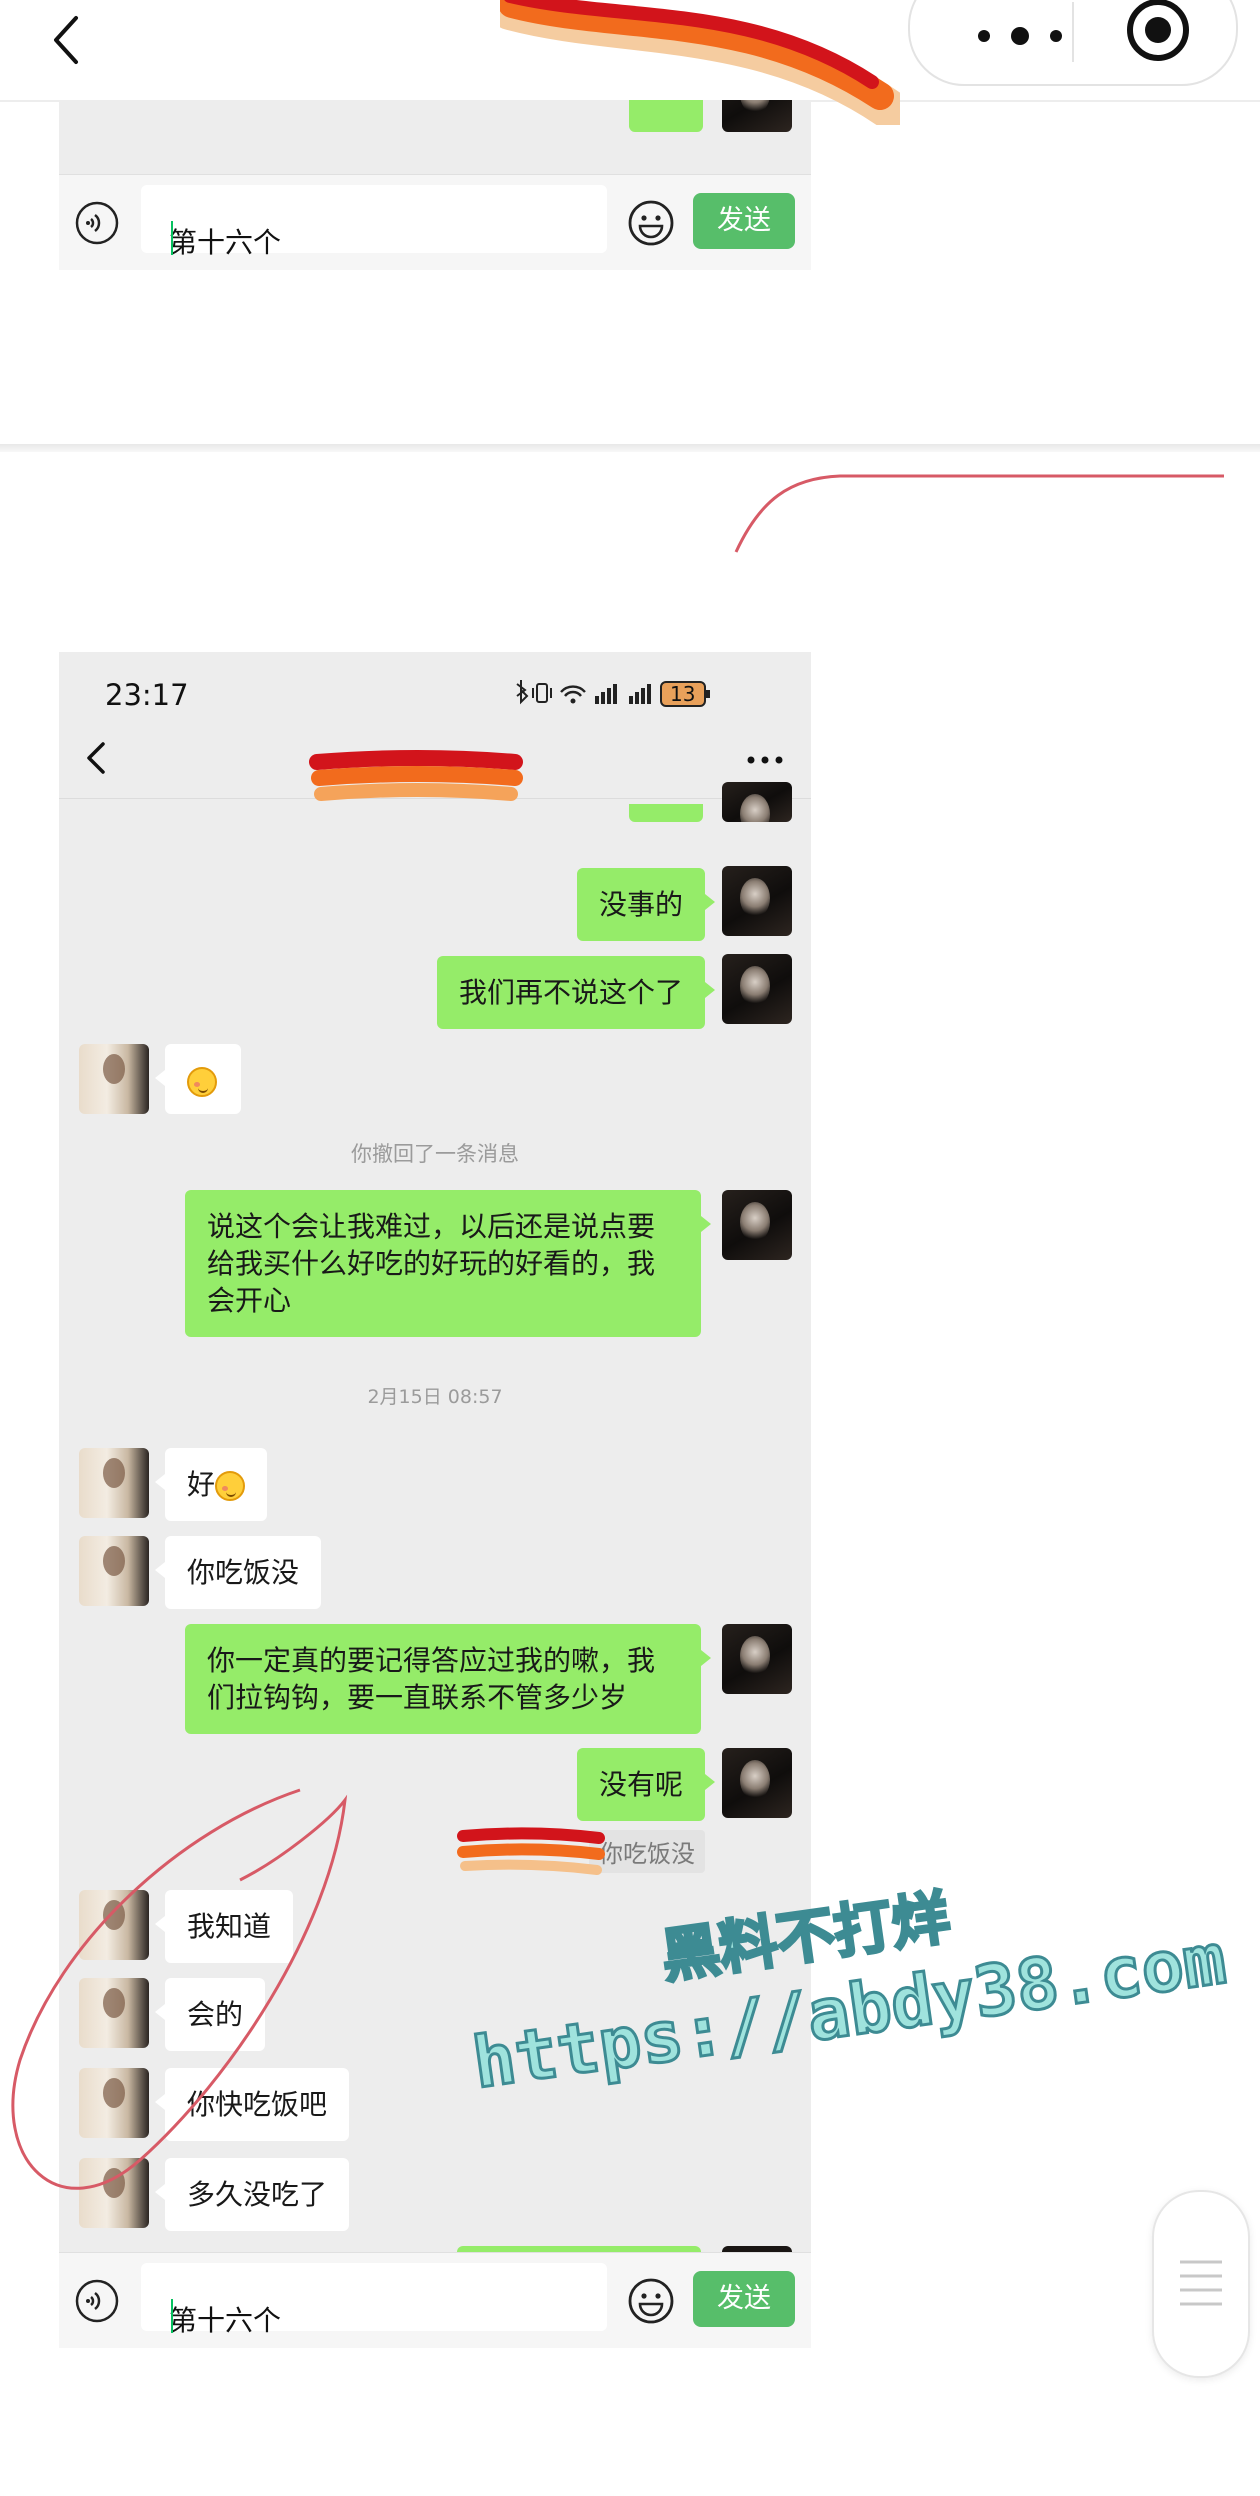  I want to click on message-text: 好, so click(201, 1484).